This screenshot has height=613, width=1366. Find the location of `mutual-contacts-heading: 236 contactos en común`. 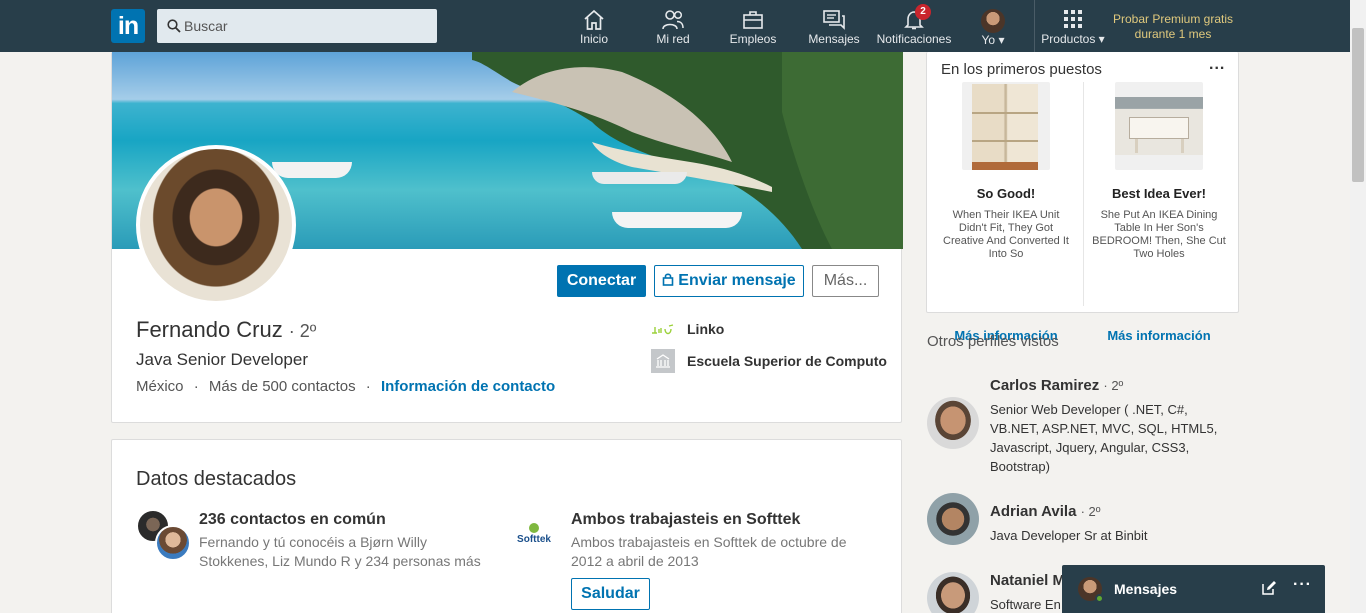

mutual-contacts-heading: 236 contactos en común is located at coordinates (292, 520).